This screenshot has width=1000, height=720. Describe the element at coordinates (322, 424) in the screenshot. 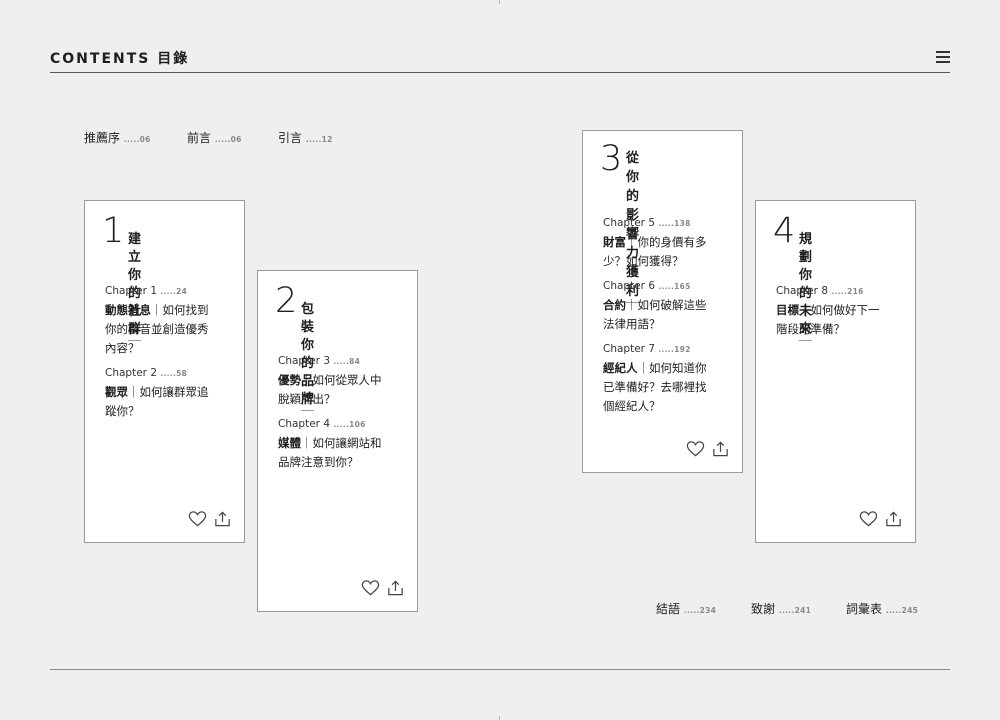

I see `chapter-label: Chapter 4 .....106` at that location.